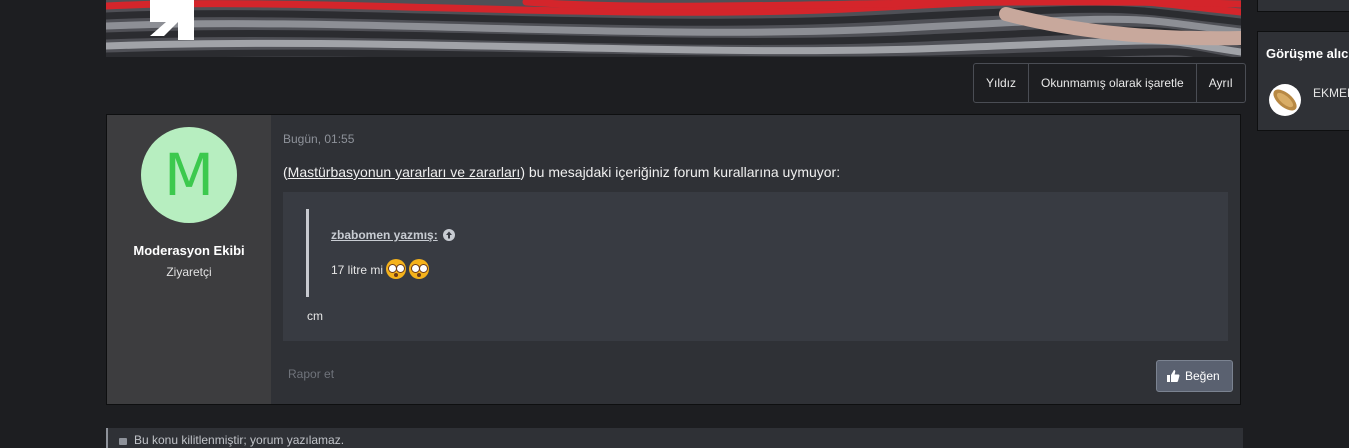 This screenshot has height=448, width=1349. I want to click on avatar: M, so click(189, 175).